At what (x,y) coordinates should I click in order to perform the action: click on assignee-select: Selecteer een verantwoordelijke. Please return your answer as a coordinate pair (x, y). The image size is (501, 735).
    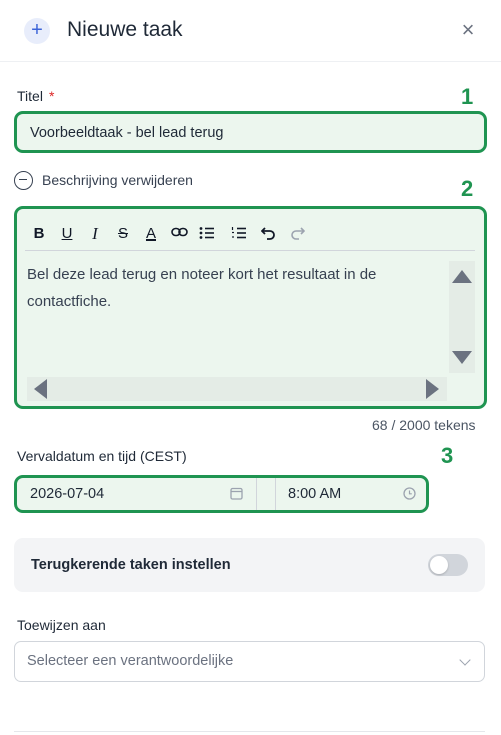
    Looking at the image, I should click on (249, 661).